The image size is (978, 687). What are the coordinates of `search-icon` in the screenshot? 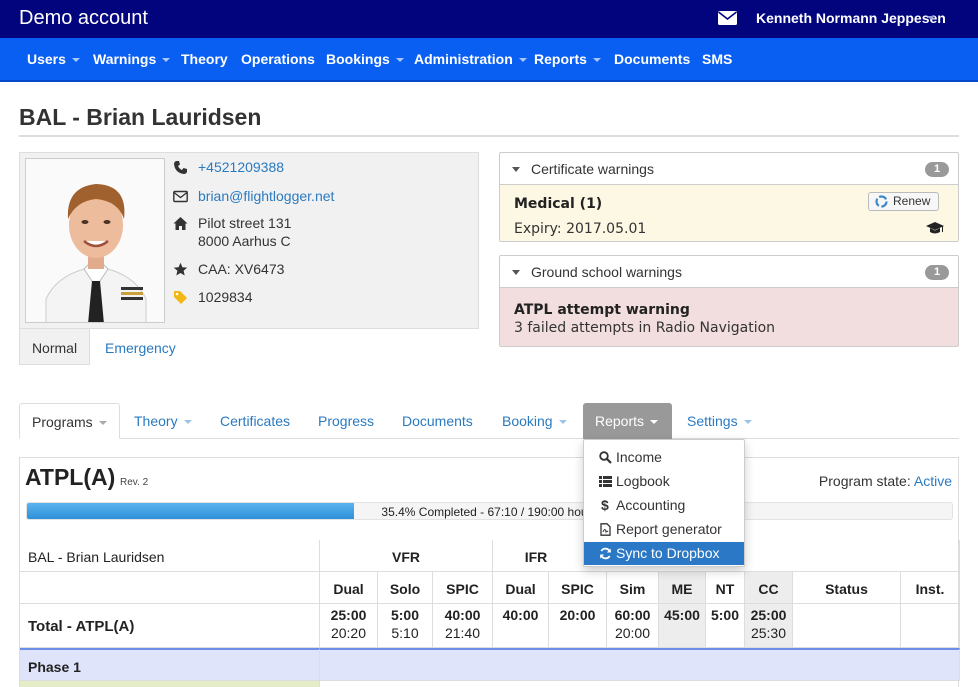 It's located at (605, 457).